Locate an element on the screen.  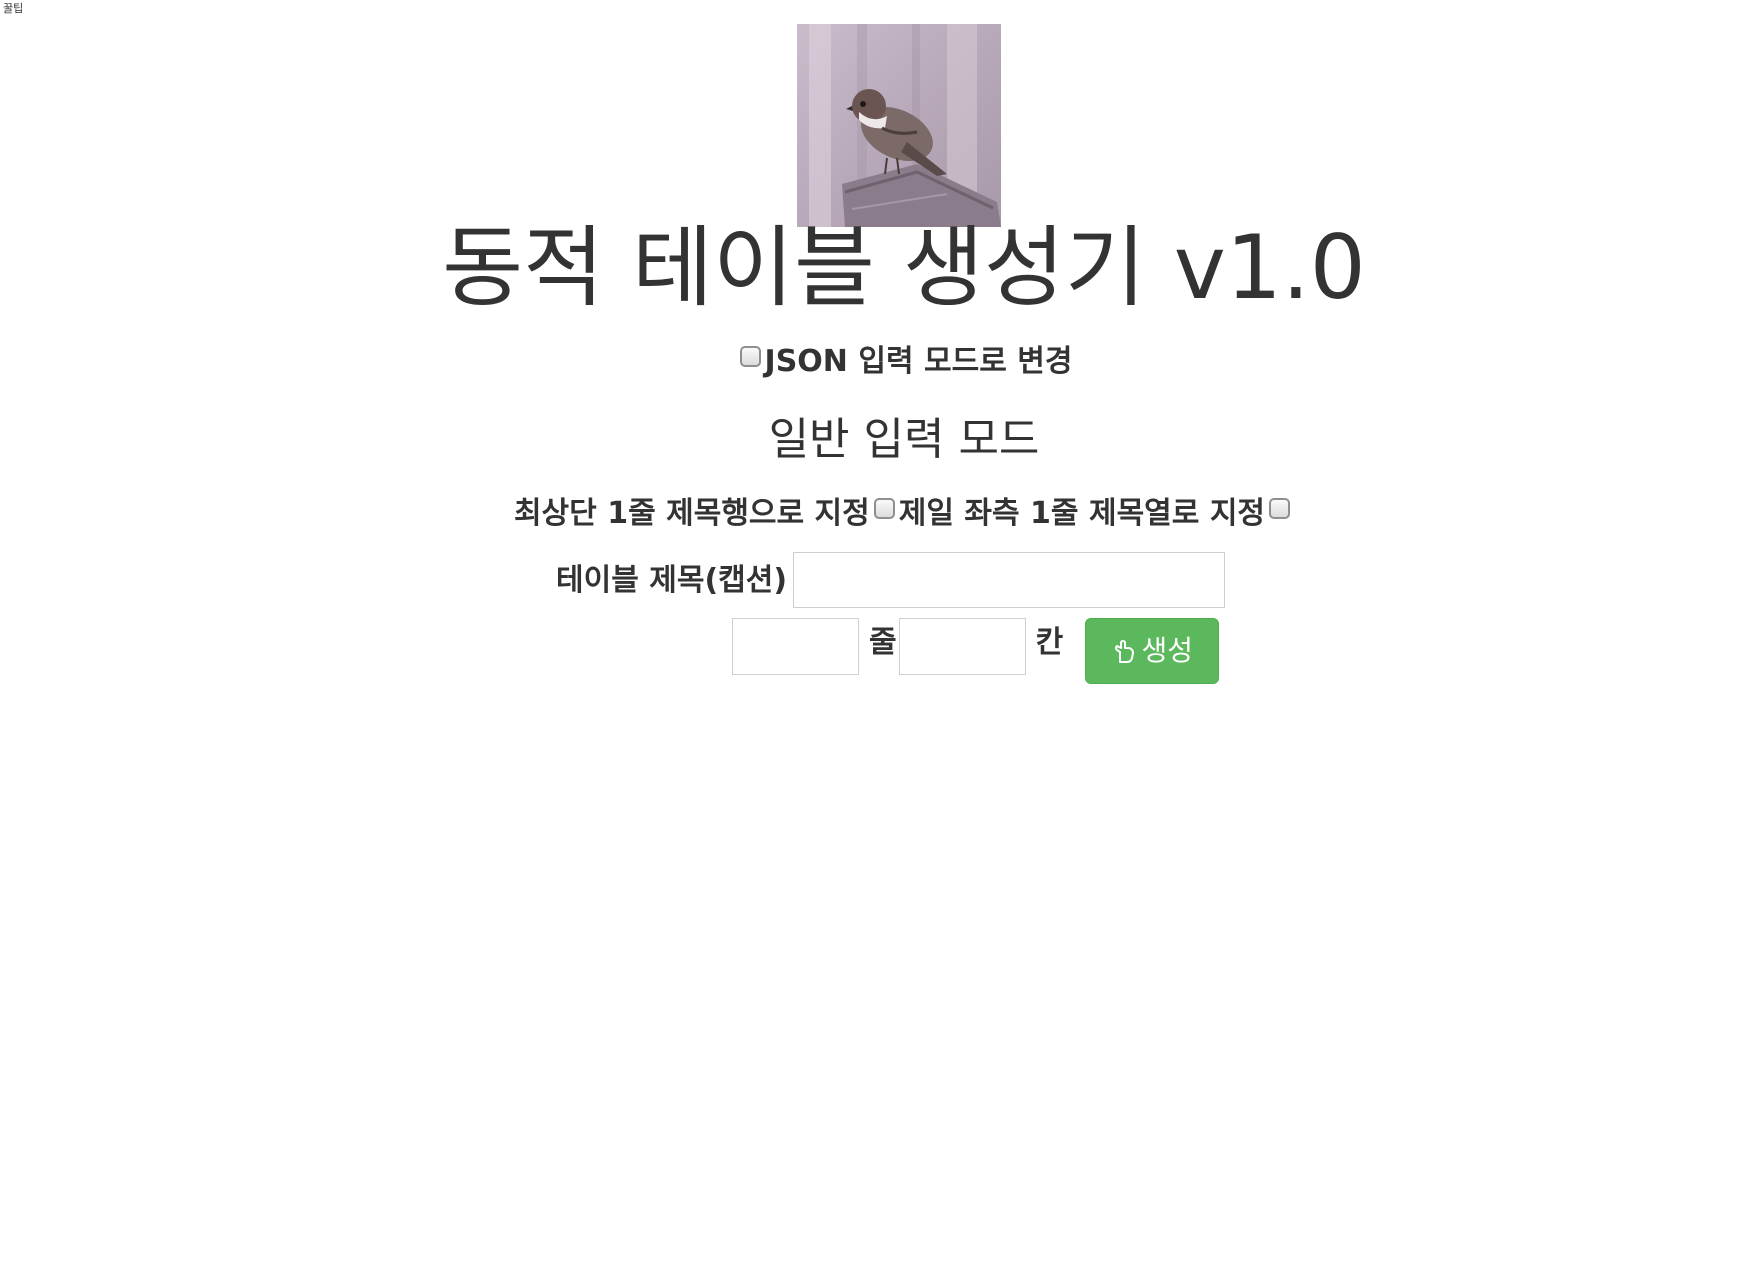
rows-unit-label: 줄 is located at coordinates (883, 642).